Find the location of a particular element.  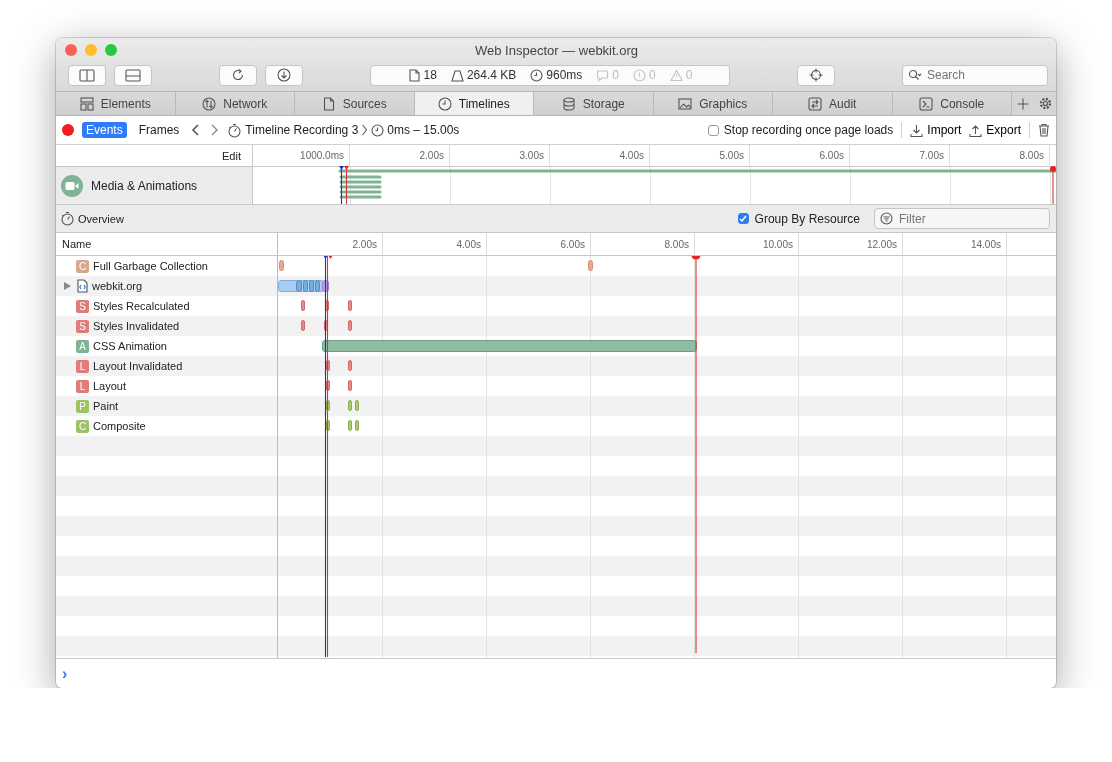

record-name: webkit.org is located at coordinates (117, 286).